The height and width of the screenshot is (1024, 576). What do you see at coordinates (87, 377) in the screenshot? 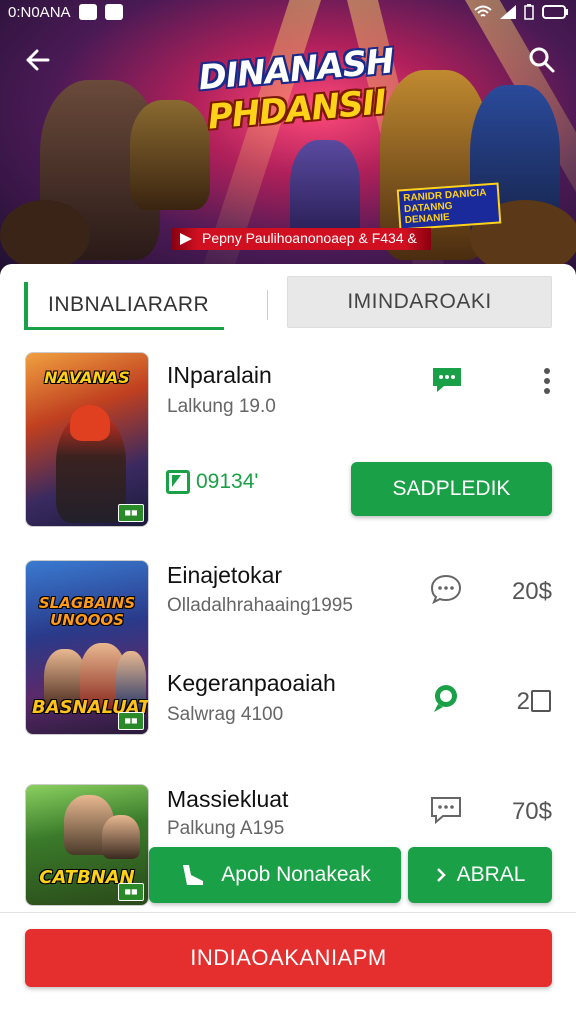
I see `thumbnail-title: NAVANAS` at bounding box center [87, 377].